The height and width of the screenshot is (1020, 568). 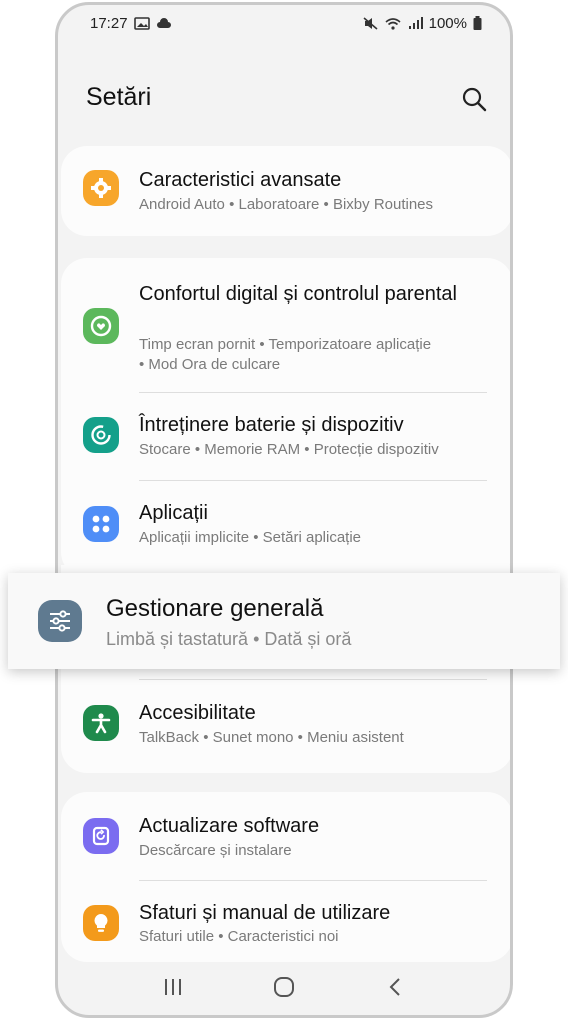 I want to click on apps-grid-icon, so click(x=101, y=524).